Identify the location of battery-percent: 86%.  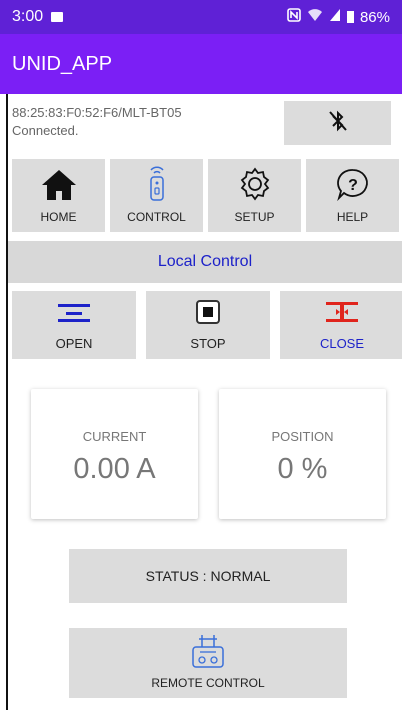
(374, 17).